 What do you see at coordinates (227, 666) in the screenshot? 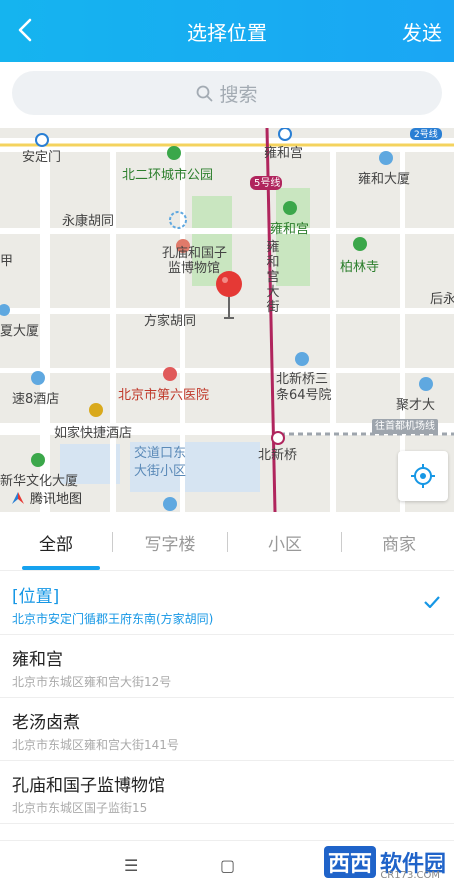
I see `list-item: 雍和宫 北京市东城区雍和宫大街12号` at bounding box center [227, 666].